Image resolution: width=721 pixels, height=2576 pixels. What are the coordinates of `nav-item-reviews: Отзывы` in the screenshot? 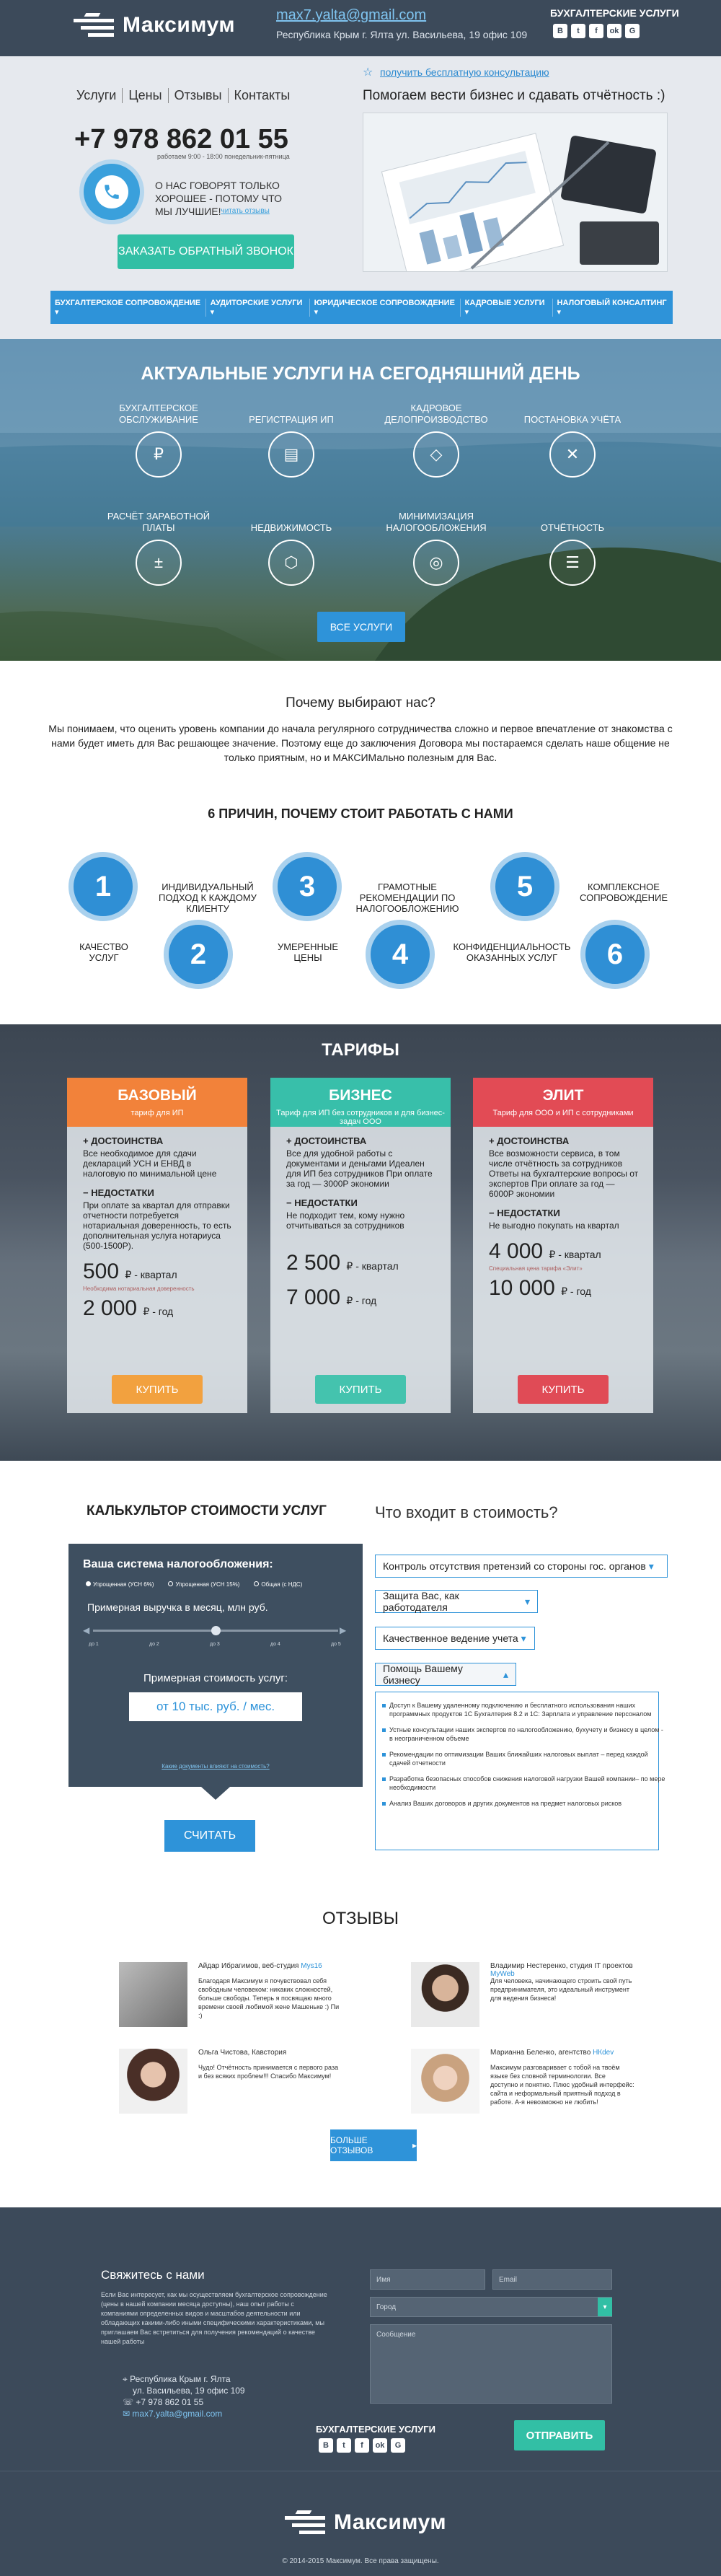 It's located at (199, 95).